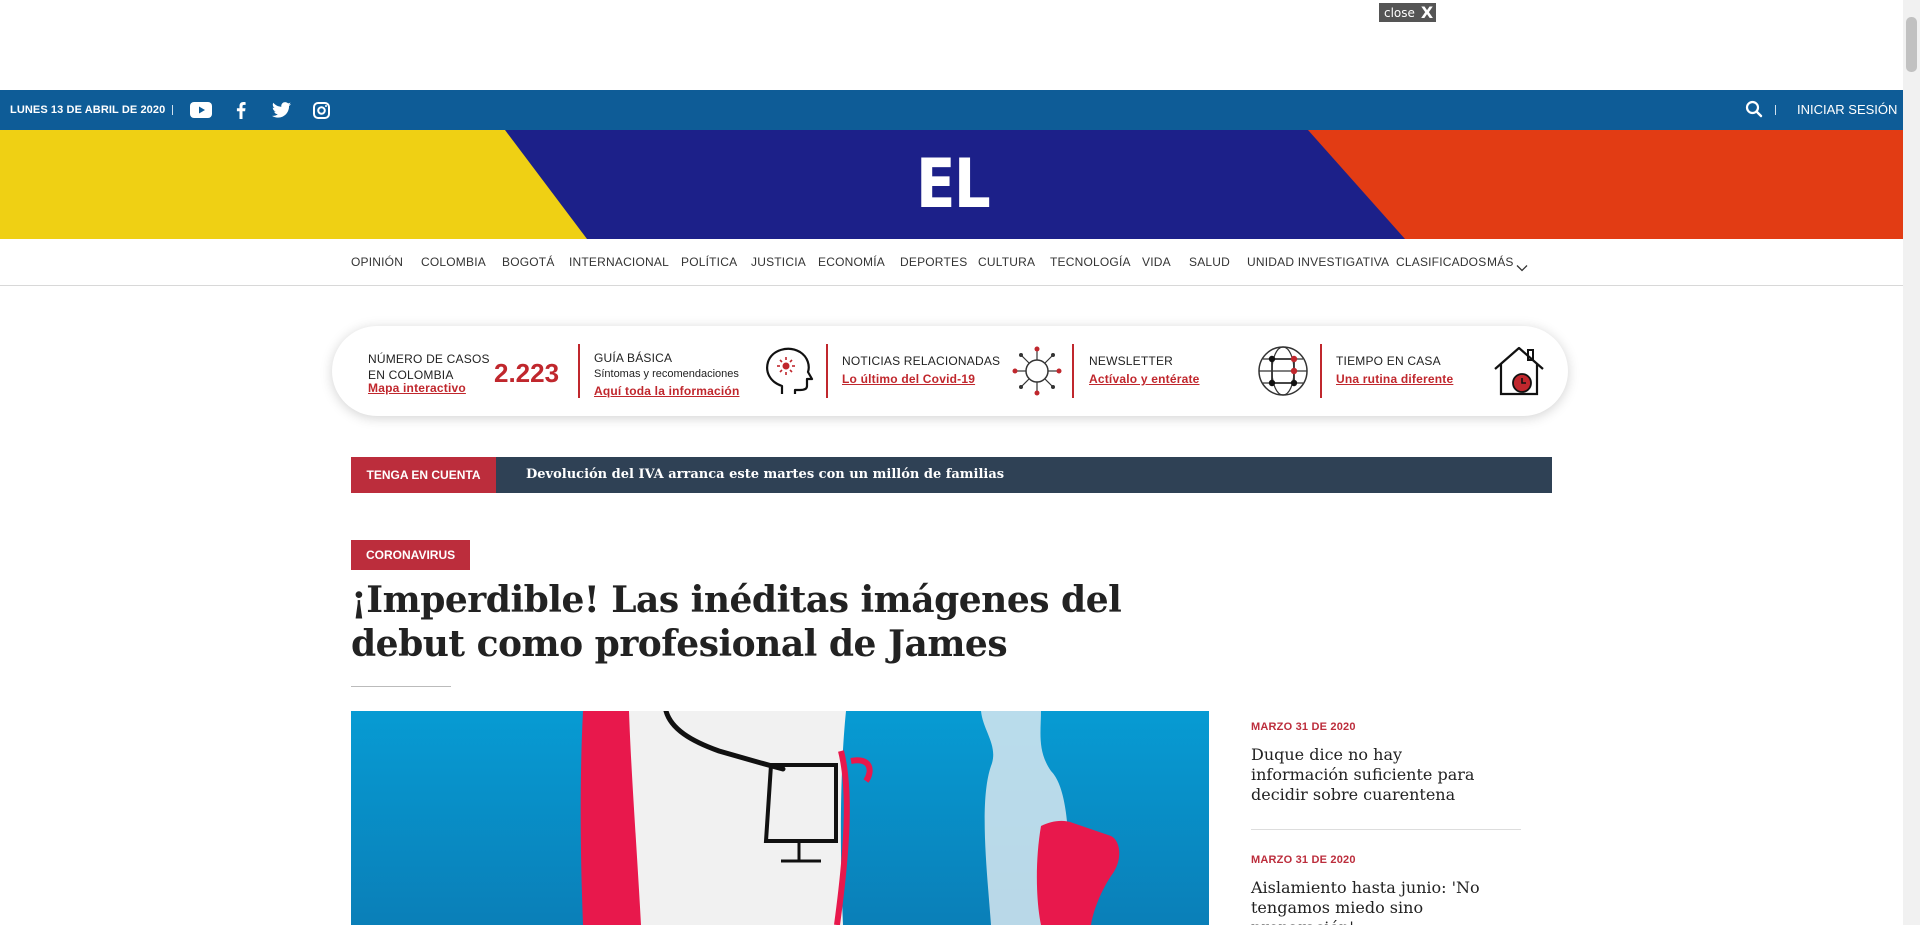  Describe the element at coordinates (1500, 262) in the screenshot. I see `nav-item-mas: MÁS` at that location.